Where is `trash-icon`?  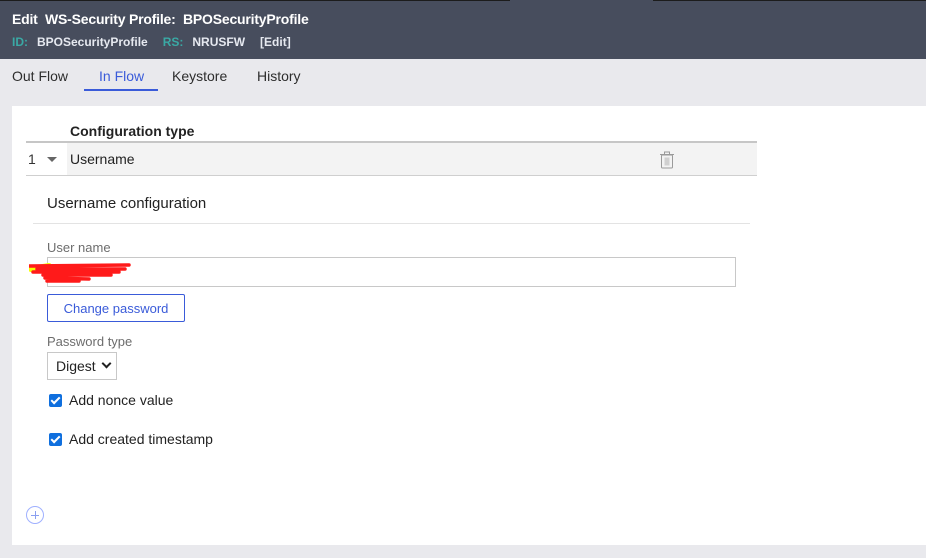
trash-icon is located at coordinates (667, 160).